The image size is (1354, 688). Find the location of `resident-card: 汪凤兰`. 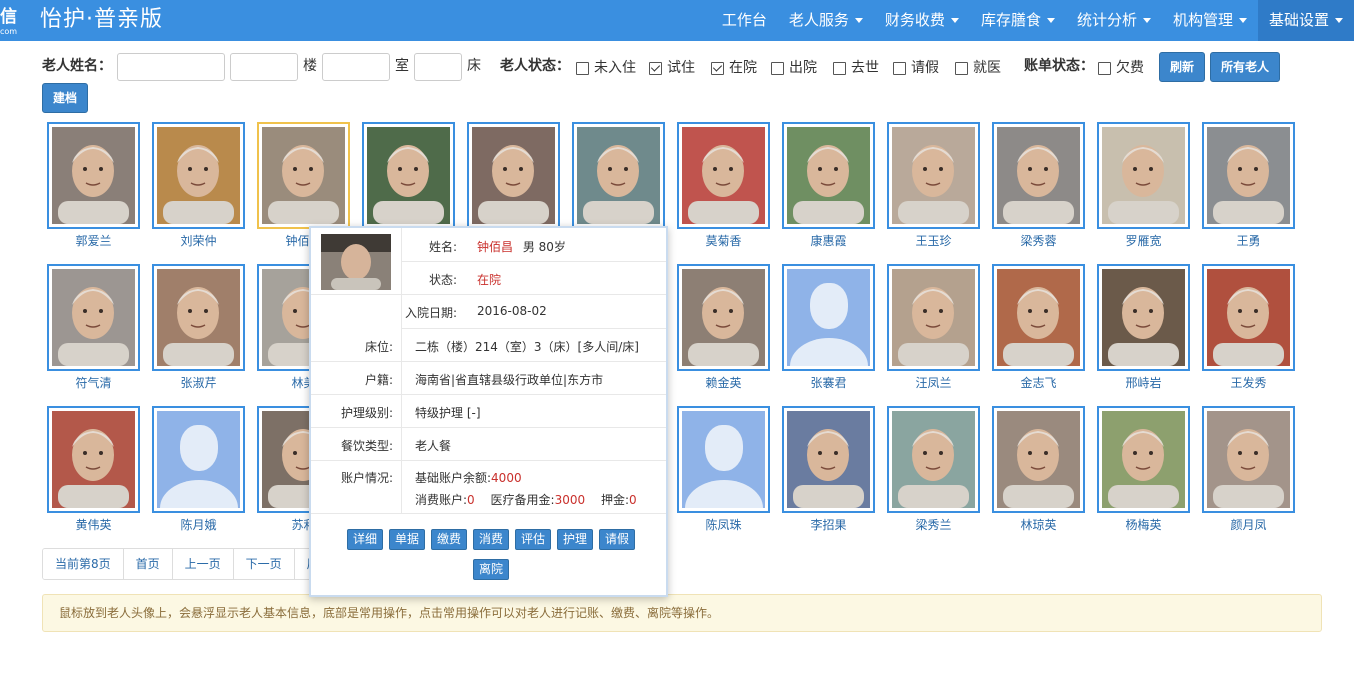

resident-card: 汪凤兰 is located at coordinates (933, 327).